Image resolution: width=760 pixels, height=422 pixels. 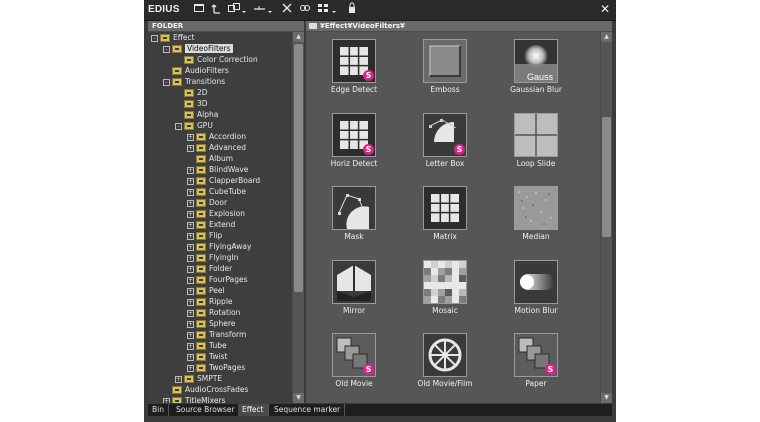 What do you see at coordinates (354, 217) in the screenshot?
I see `effect-tile: Mask` at bounding box center [354, 217].